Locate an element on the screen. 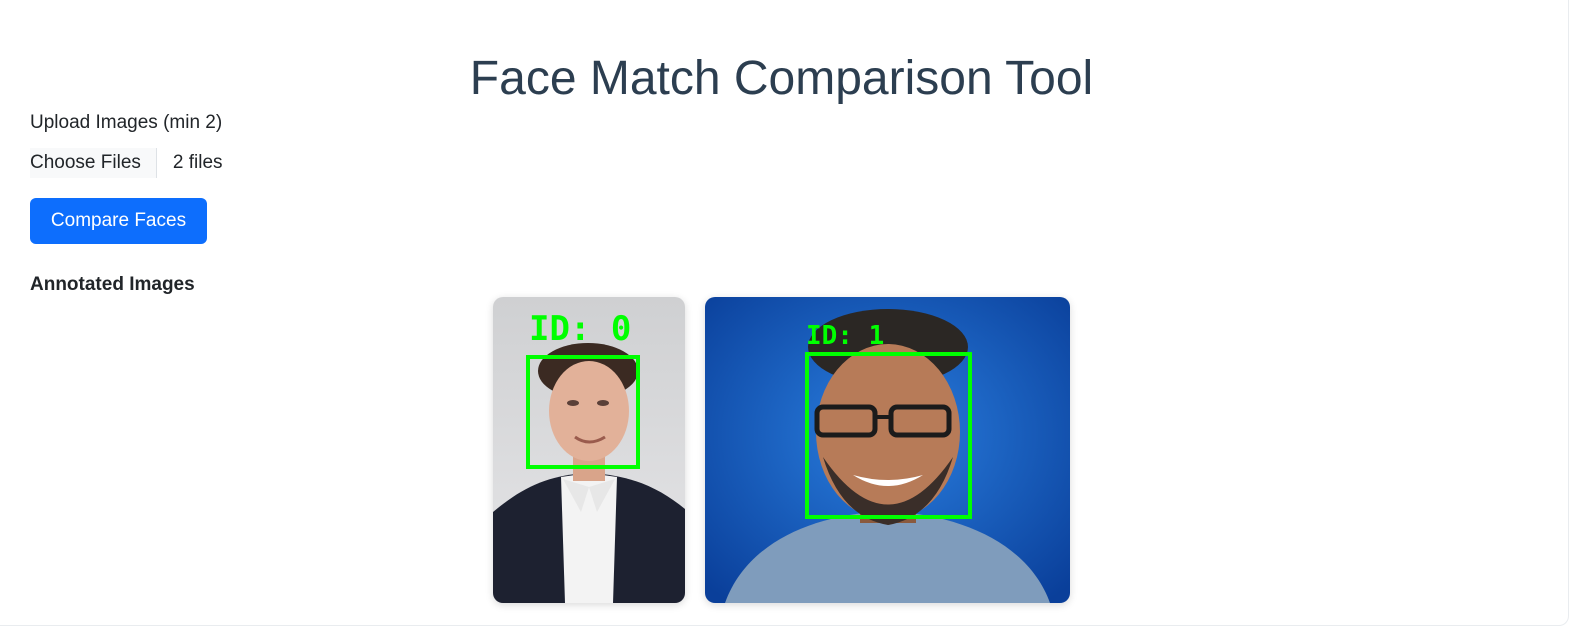  annotated-image-1: ID: 1 is located at coordinates (887, 450).